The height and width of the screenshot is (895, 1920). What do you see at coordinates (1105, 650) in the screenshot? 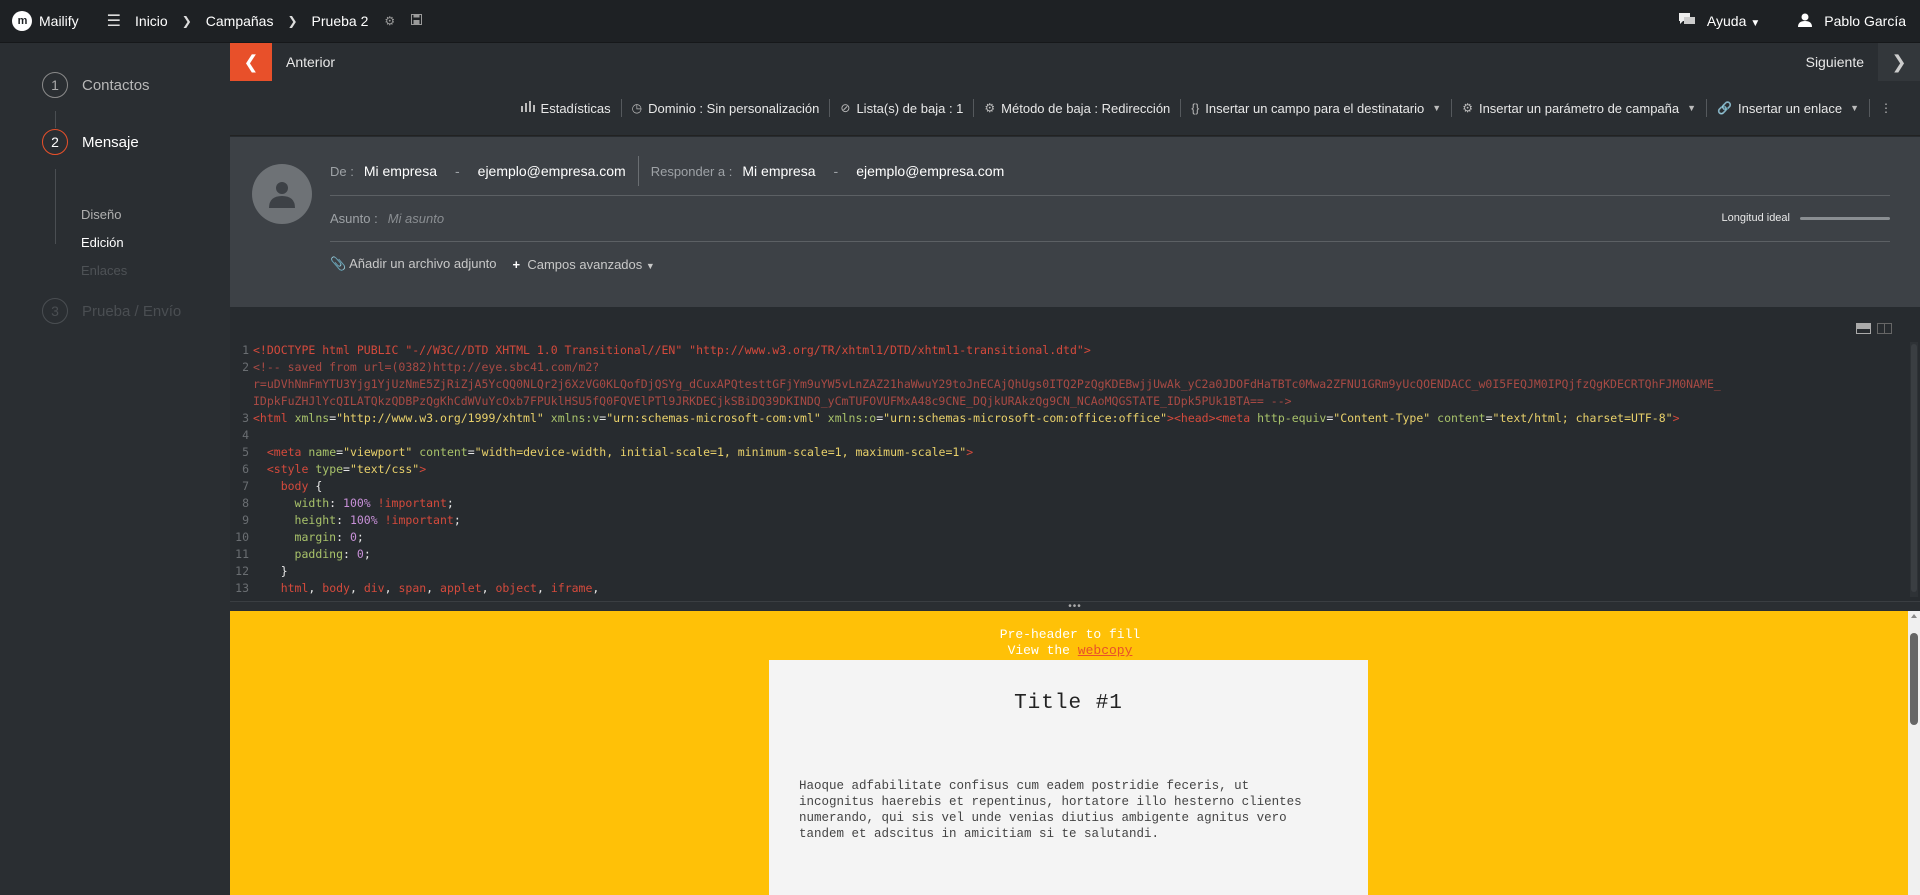
I see `webcopy-link: webcopy` at bounding box center [1105, 650].